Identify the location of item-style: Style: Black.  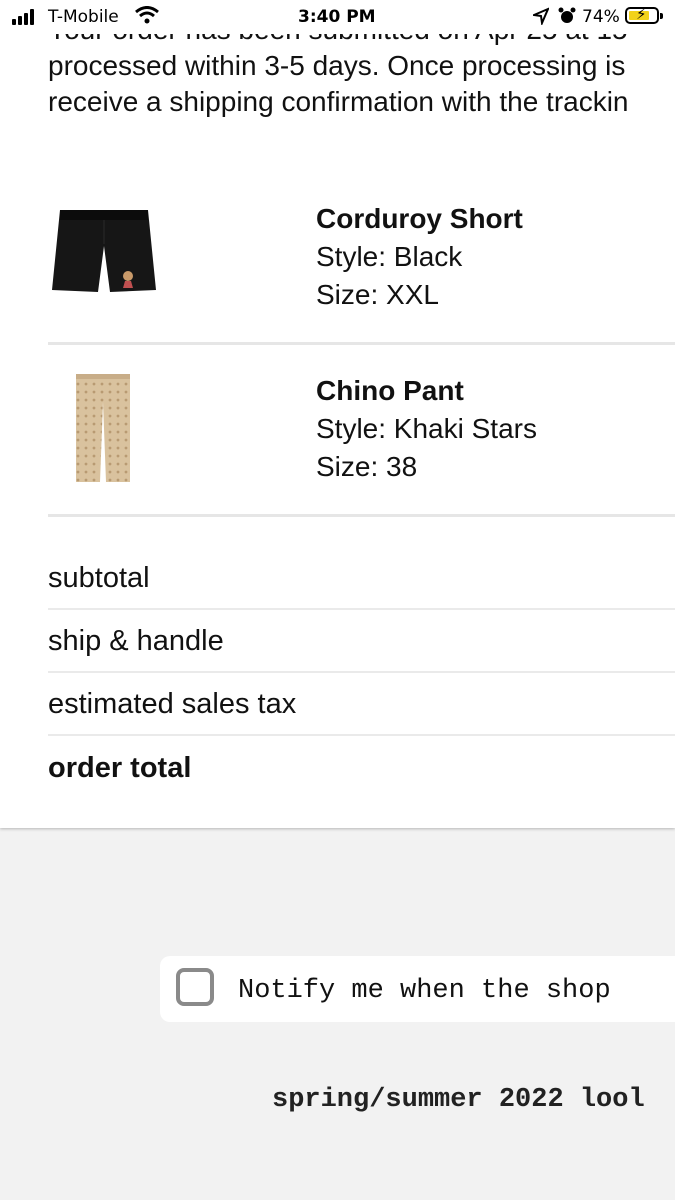
(389, 256).